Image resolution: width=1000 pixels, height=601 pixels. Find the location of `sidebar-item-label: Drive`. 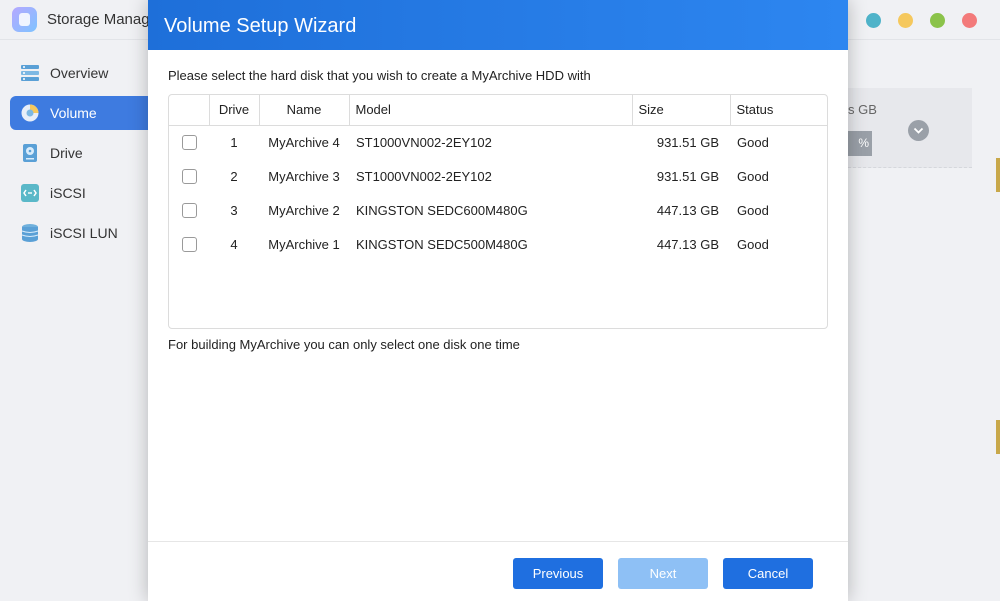

sidebar-item-label: Drive is located at coordinates (66, 153).